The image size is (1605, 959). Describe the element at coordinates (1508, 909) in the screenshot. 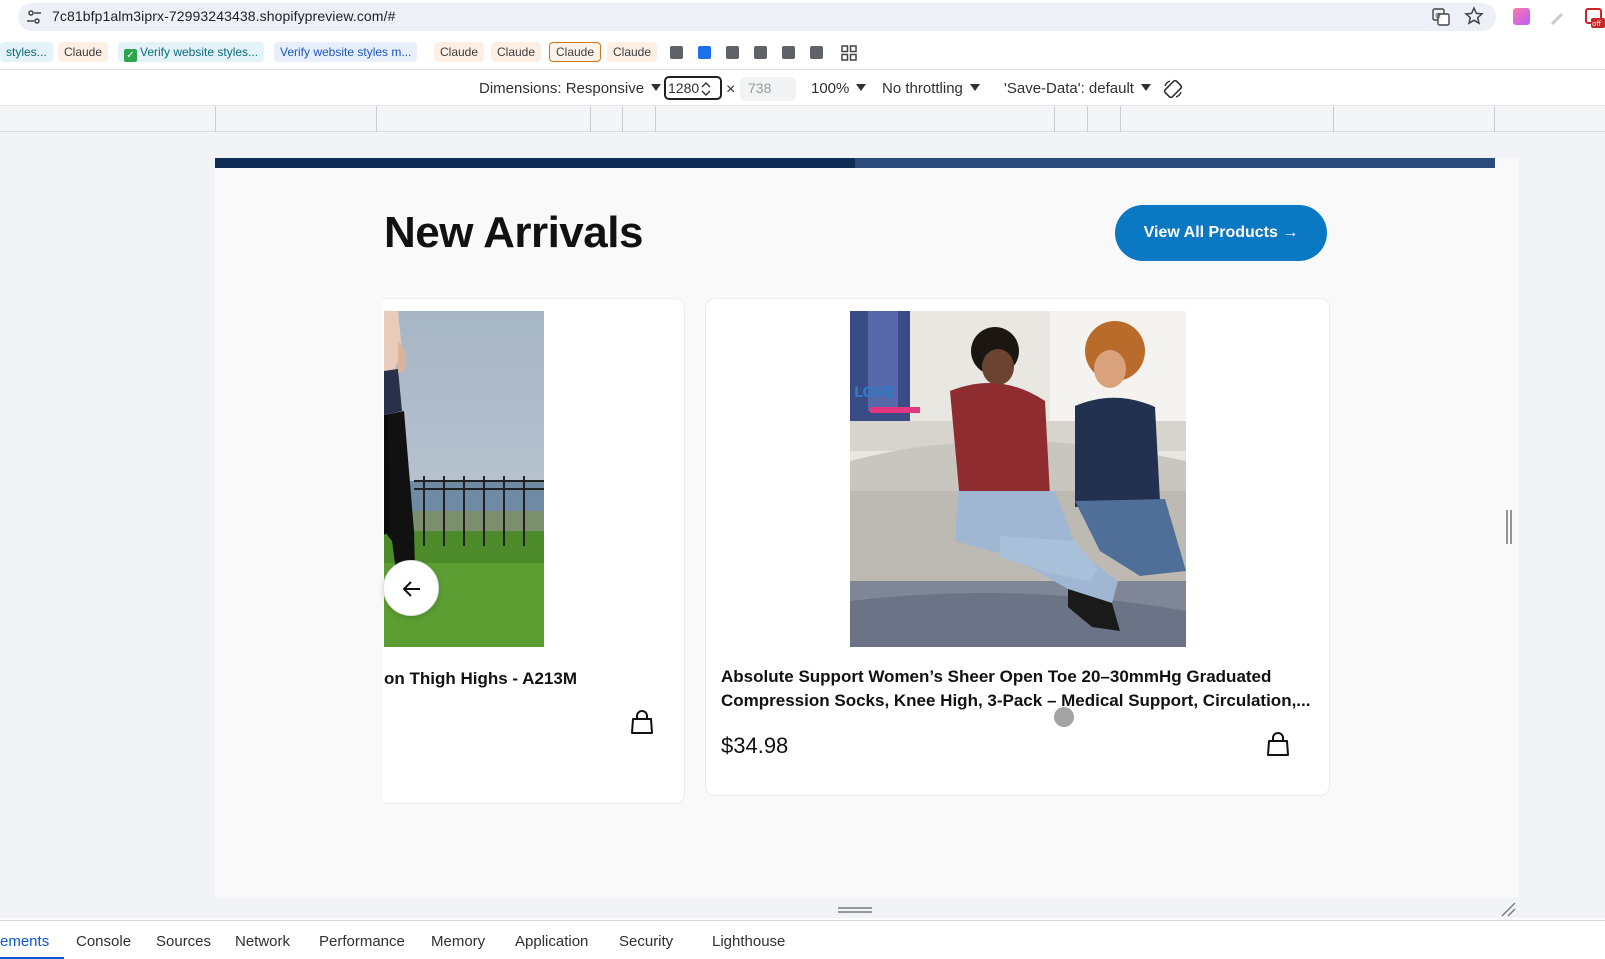

I see `resize-corner-icon` at that location.